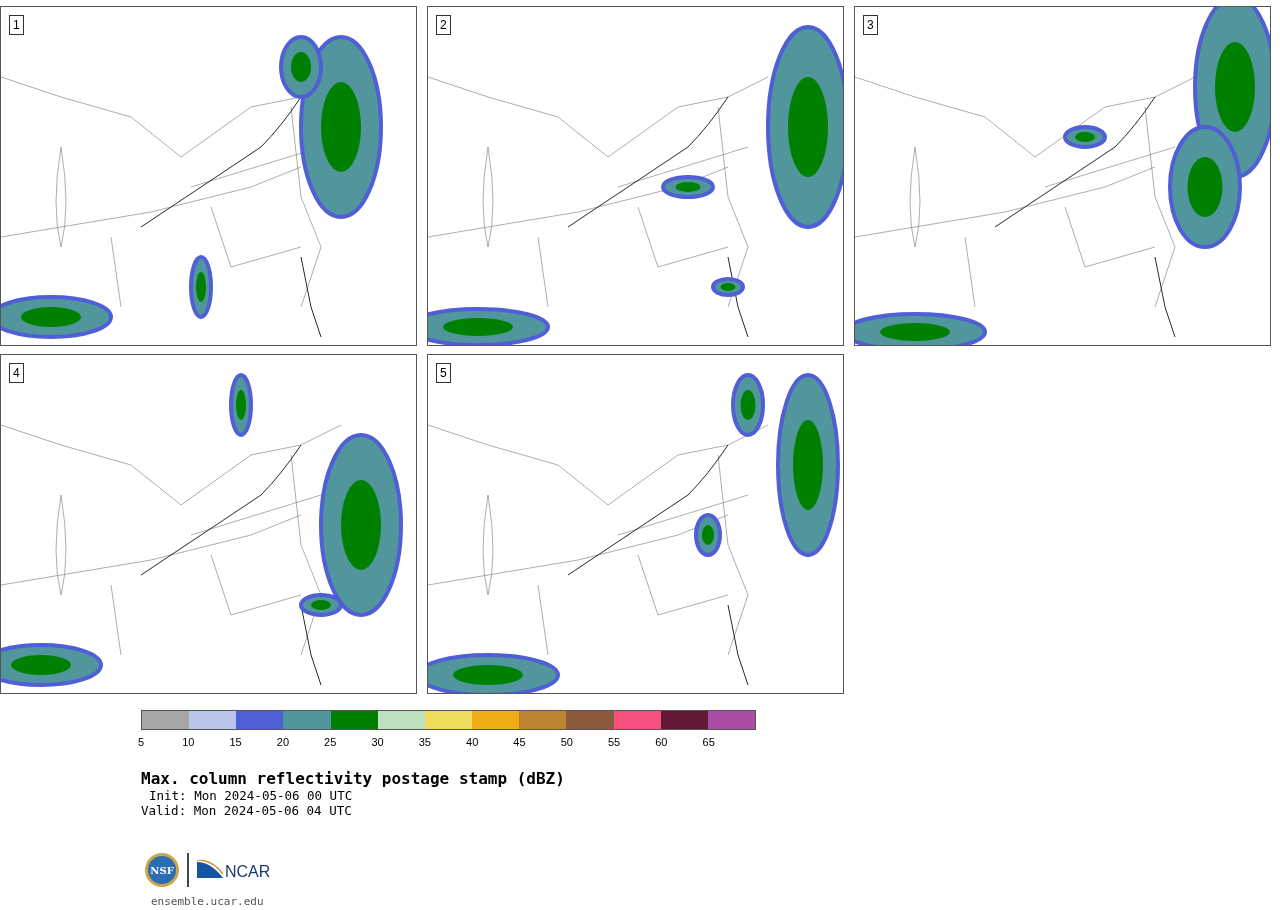 This screenshot has height=910, width=1280. Describe the element at coordinates (188, 742) in the screenshot. I see `tick-label: 10` at that location.